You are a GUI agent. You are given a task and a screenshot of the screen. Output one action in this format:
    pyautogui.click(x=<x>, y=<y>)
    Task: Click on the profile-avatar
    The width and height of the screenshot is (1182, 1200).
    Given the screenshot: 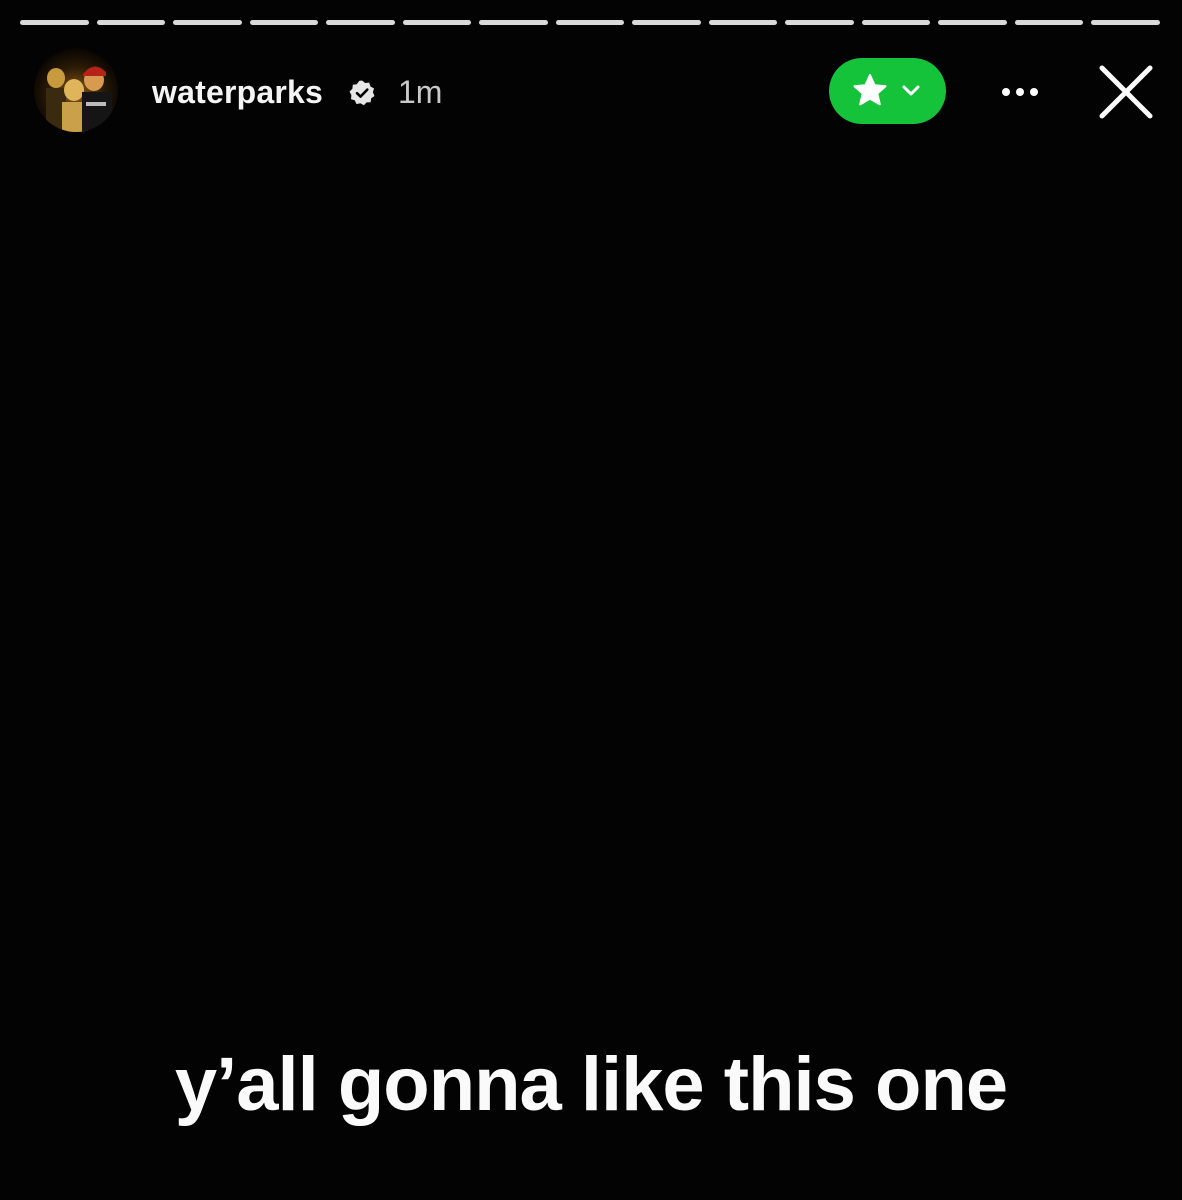 What is the action you would take?
    pyautogui.click(x=76, y=90)
    